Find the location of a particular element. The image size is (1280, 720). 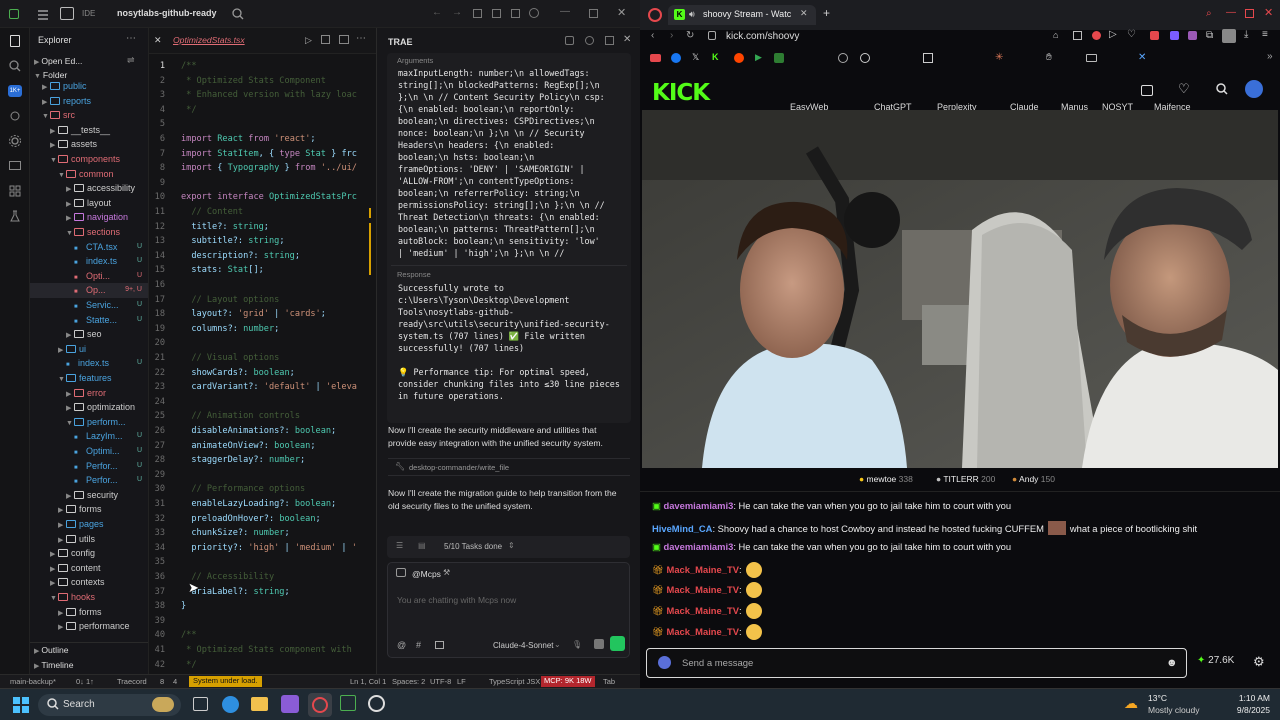

maximize-browser-icon is located at coordinates (1249, 13).